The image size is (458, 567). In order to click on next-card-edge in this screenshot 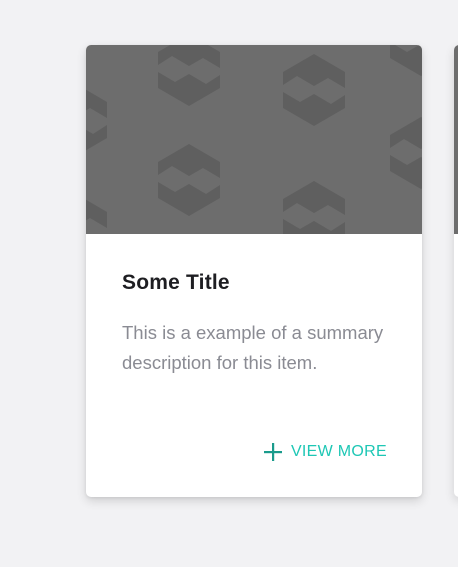, I will do `click(456, 271)`.